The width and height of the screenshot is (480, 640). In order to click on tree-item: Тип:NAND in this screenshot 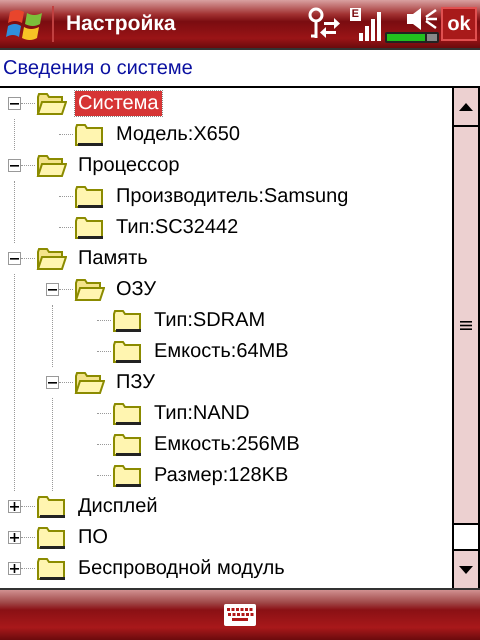, I will do `click(202, 413)`.